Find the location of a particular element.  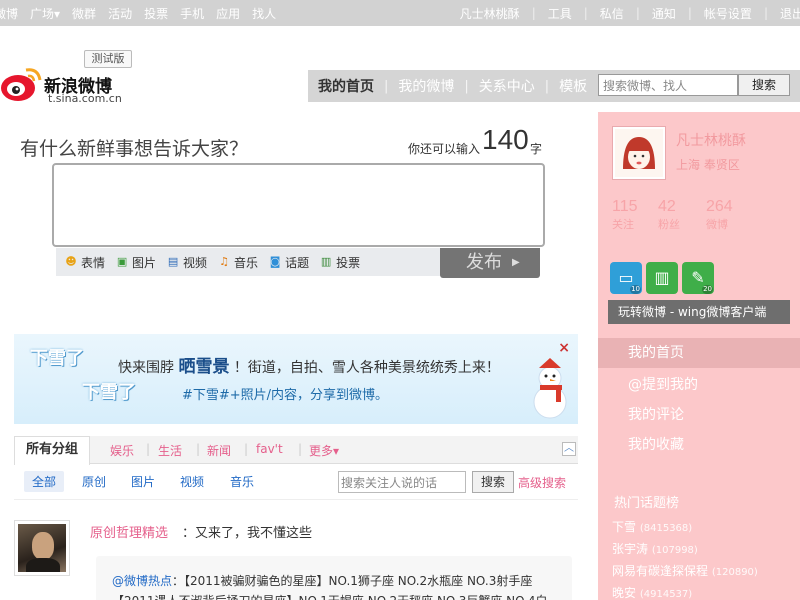

filter-images: 图片 is located at coordinates (143, 481).